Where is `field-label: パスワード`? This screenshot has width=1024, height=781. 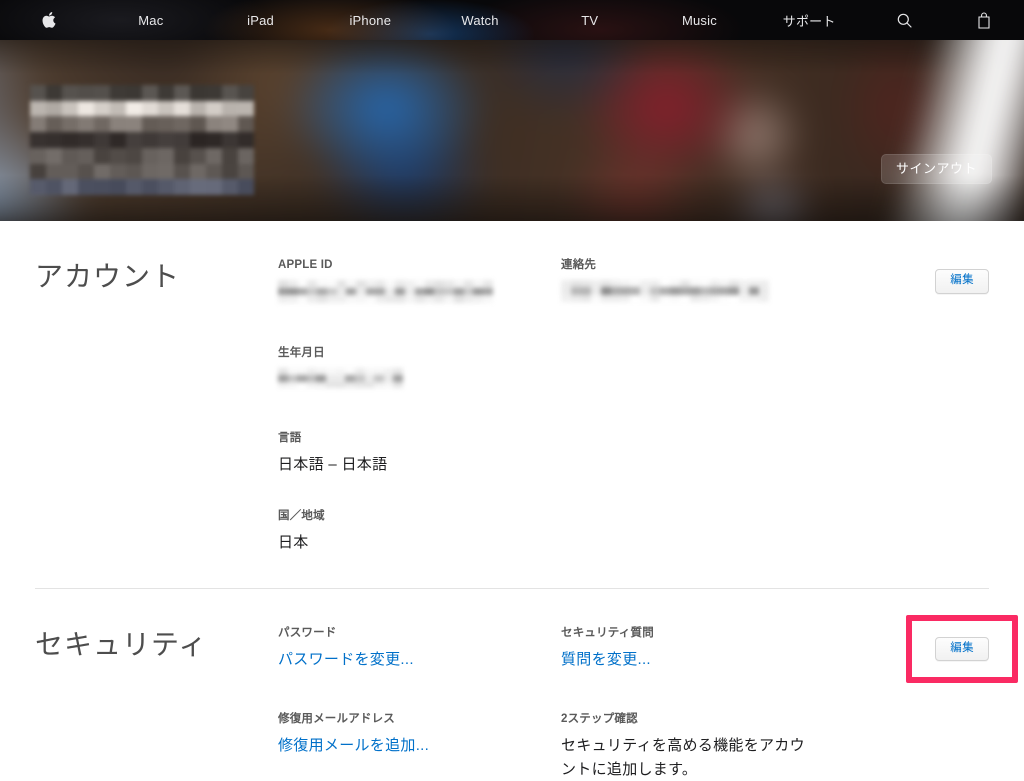 field-label: パスワード is located at coordinates (307, 632).